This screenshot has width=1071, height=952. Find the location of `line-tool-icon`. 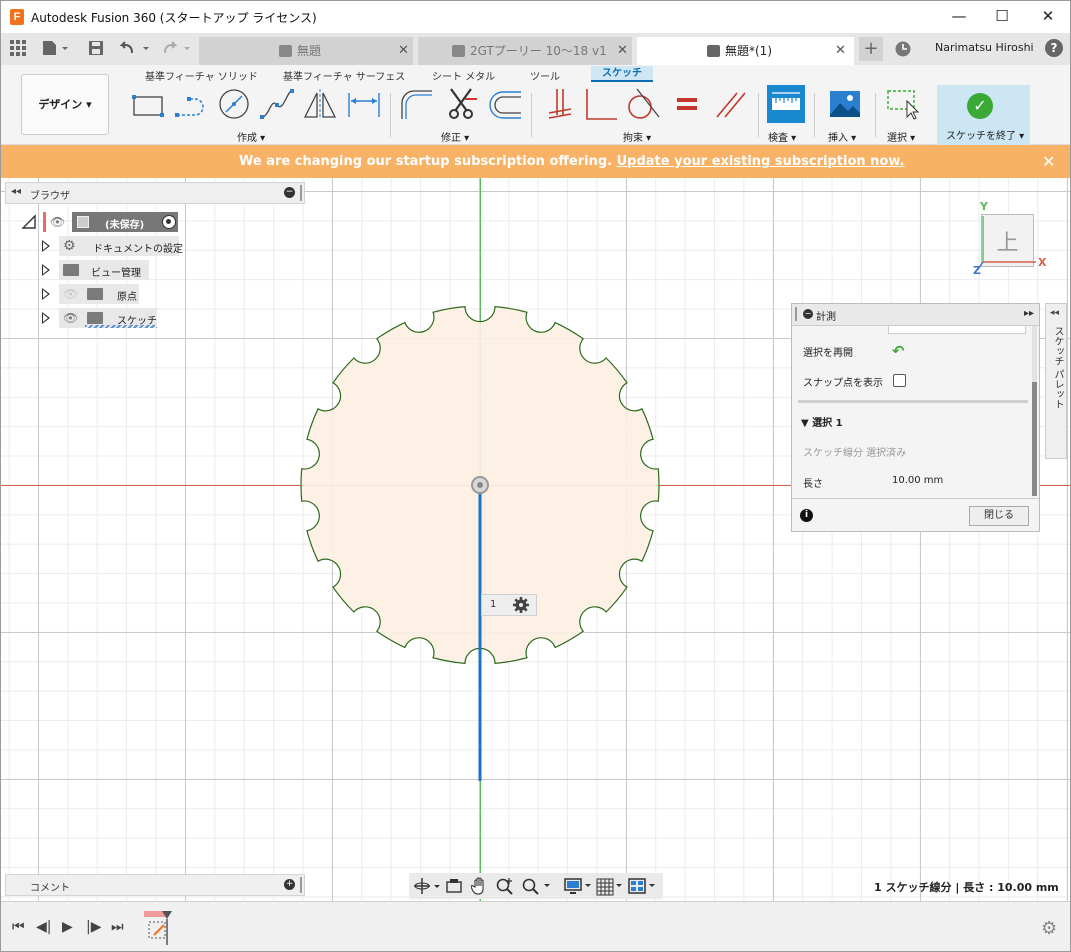

line-tool-icon is located at coordinates (190, 104).